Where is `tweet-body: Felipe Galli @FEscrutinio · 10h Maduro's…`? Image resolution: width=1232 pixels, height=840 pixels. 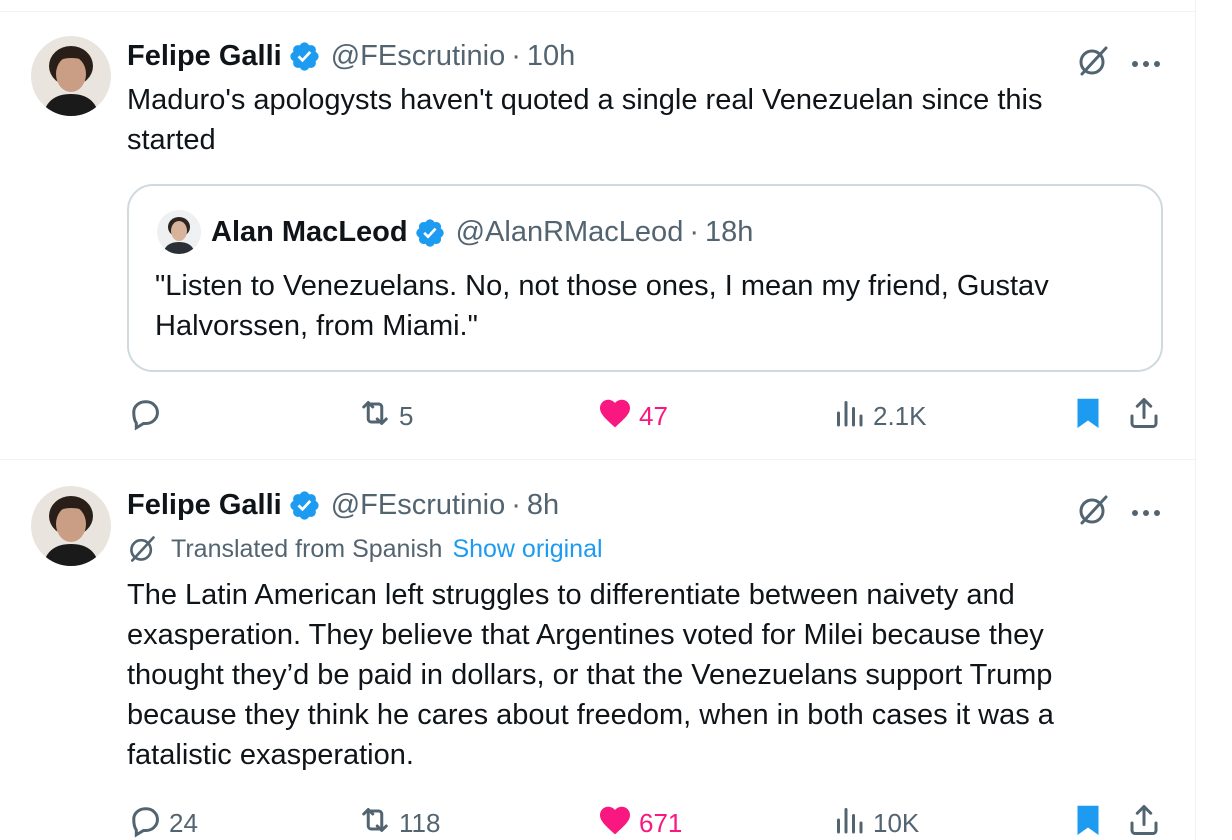 tweet-body: Felipe Galli @FEscrutinio · 10h Maduro's… is located at coordinates (644, 99).